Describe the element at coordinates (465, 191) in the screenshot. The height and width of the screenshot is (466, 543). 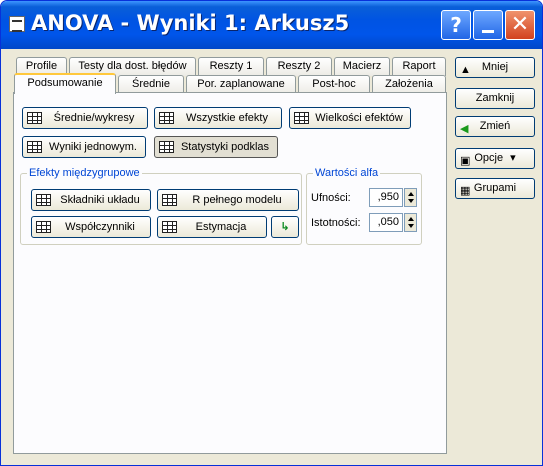
I see `grouping-icon: ▦` at that location.